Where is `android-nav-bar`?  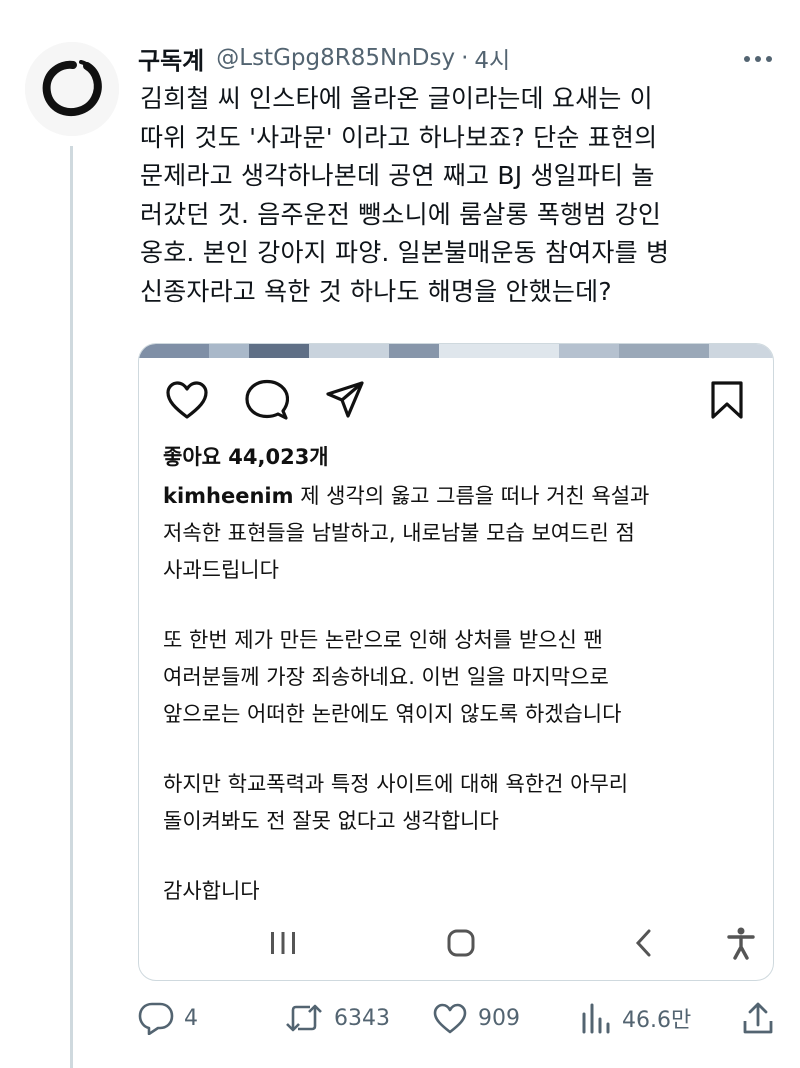 android-nav-bar is located at coordinates (456, 943).